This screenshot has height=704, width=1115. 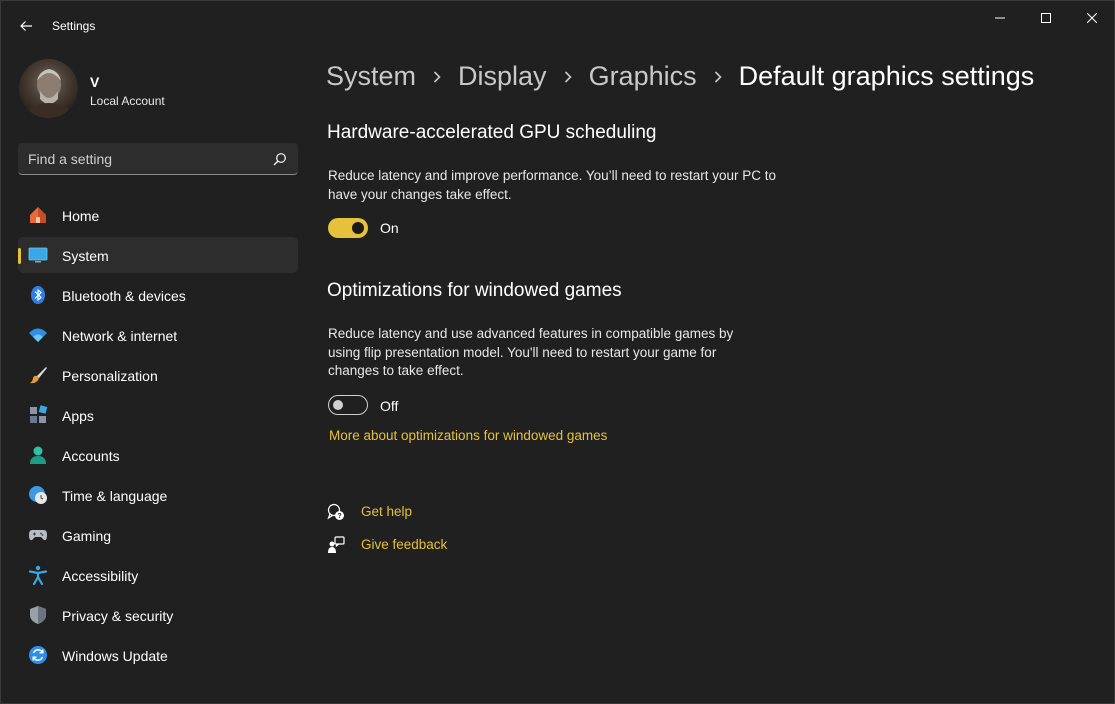 What do you see at coordinates (124, 296) in the screenshot?
I see `sidebar-item-label: Bluetooth & devices` at bounding box center [124, 296].